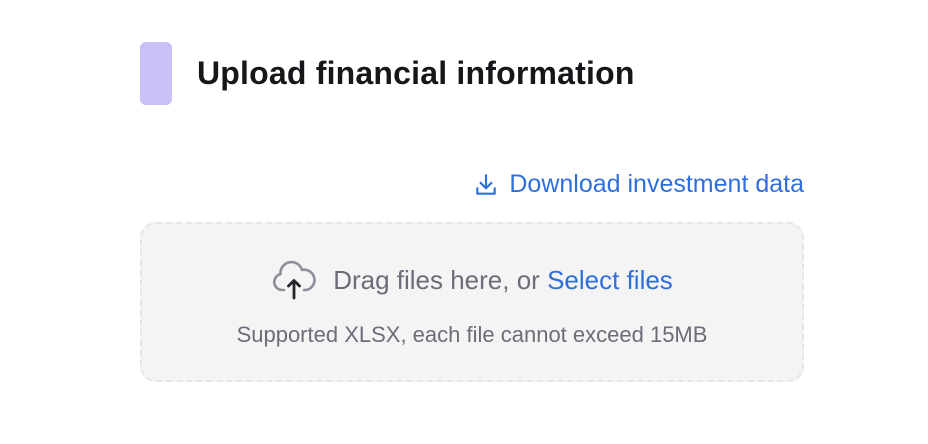 This screenshot has width=928, height=444. Describe the element at coordinates (156, 73) in the screenshot. I see `accent-bar` at that location.